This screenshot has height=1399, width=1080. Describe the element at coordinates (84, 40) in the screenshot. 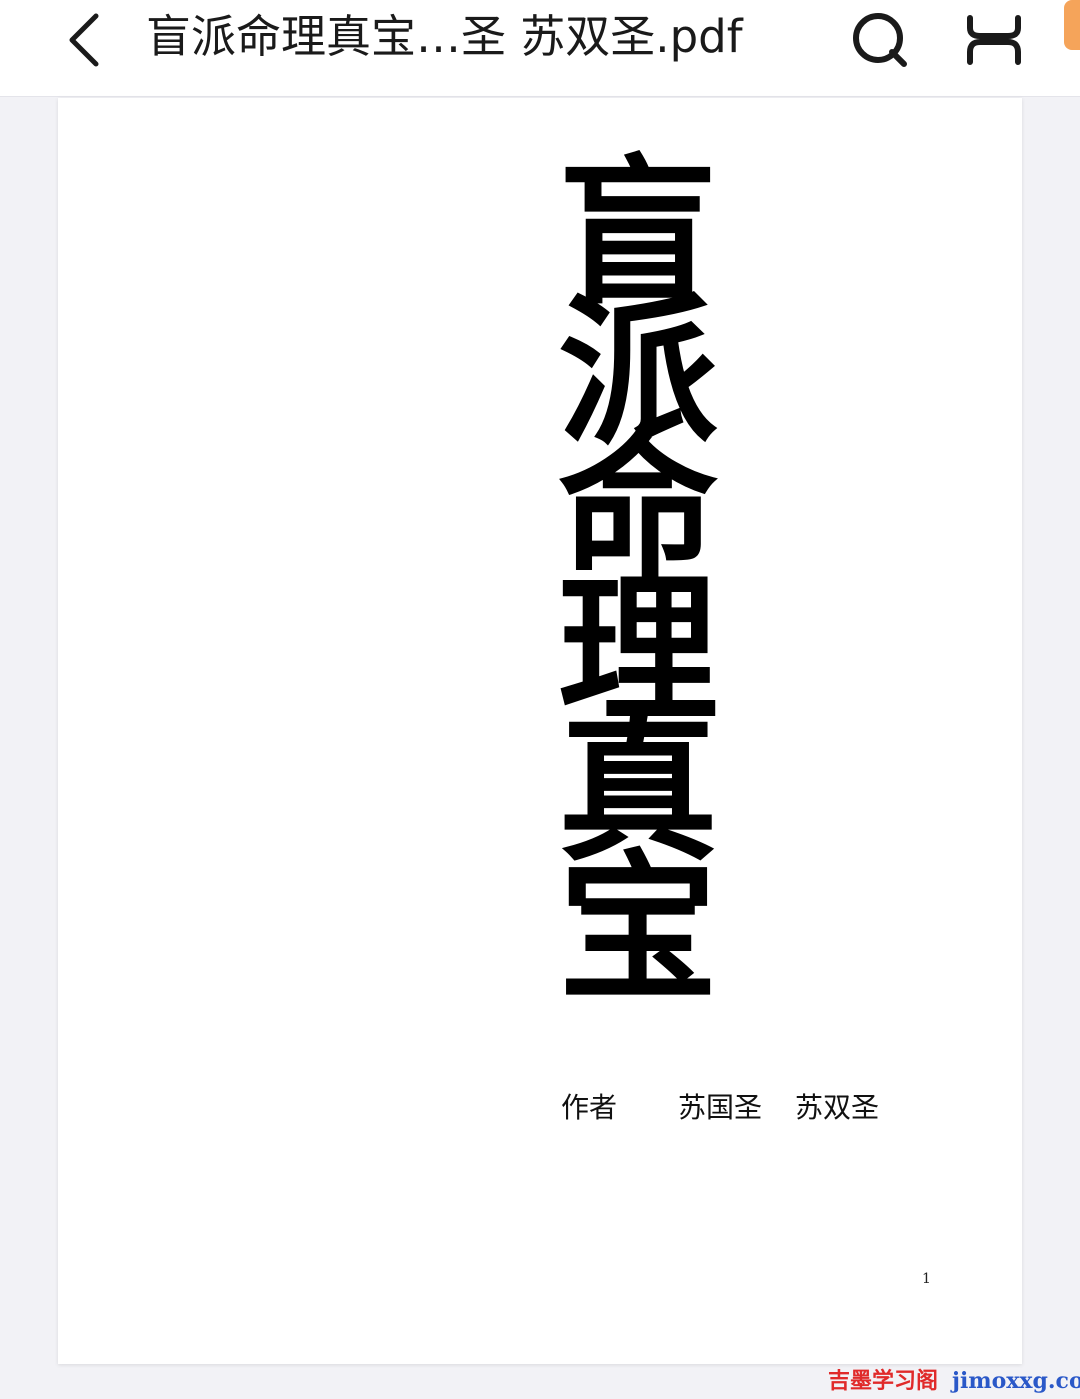

I see `chevron-left-icon` at that location.